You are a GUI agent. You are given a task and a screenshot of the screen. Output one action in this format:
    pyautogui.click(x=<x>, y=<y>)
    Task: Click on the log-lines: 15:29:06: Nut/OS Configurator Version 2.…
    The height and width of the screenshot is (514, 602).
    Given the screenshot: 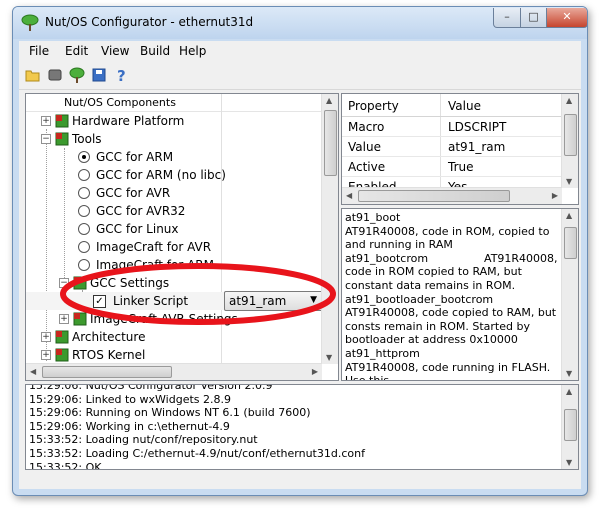 What is the action you would take?
    pyautogui.click(x=197, y=427)
    